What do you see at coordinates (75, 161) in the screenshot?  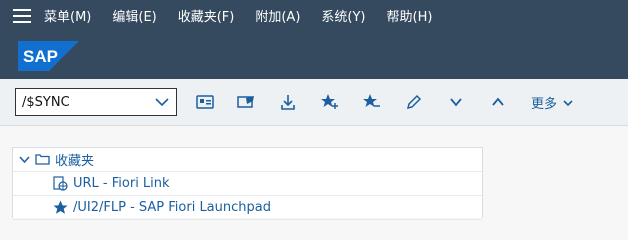 I see `tree-node-label: 收藏夹` at bounding box center [75, 161].